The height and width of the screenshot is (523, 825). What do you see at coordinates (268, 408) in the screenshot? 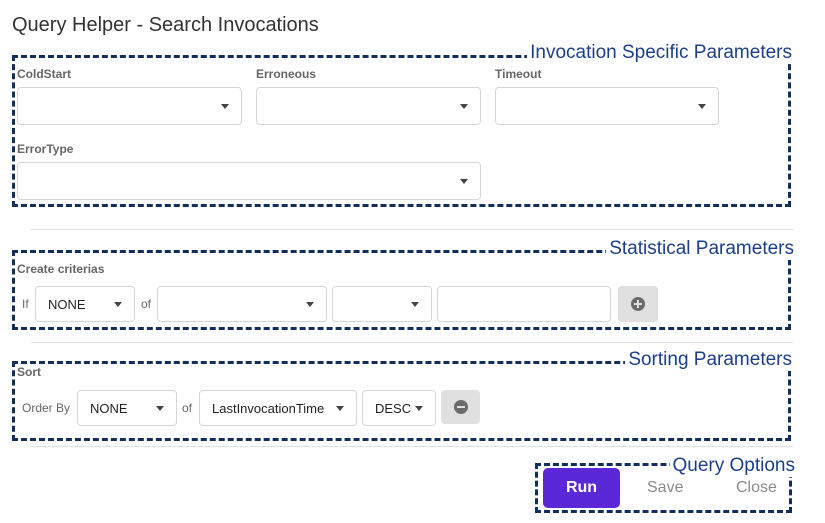
I see `sort-field-value: LastInvocationTime` at bounding box center [268, 408].